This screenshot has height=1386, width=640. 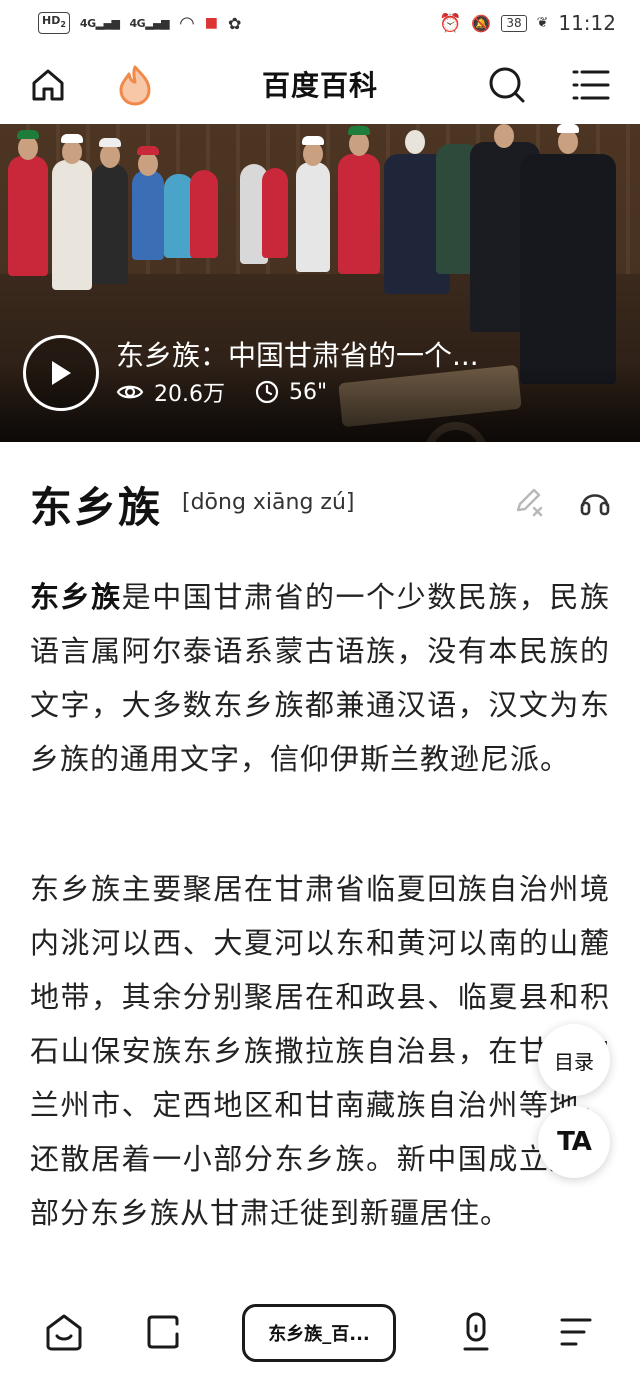 I want to click on play-button, so click(x=61, y=373).